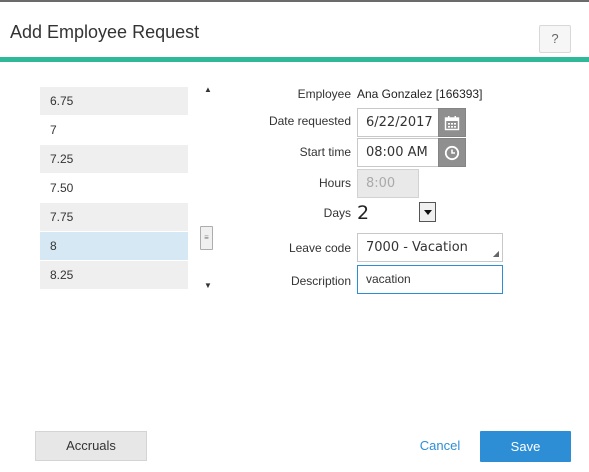 This screenshot has height=472, width=589. I want to click on list-item: 7.25, so click(114, 159).